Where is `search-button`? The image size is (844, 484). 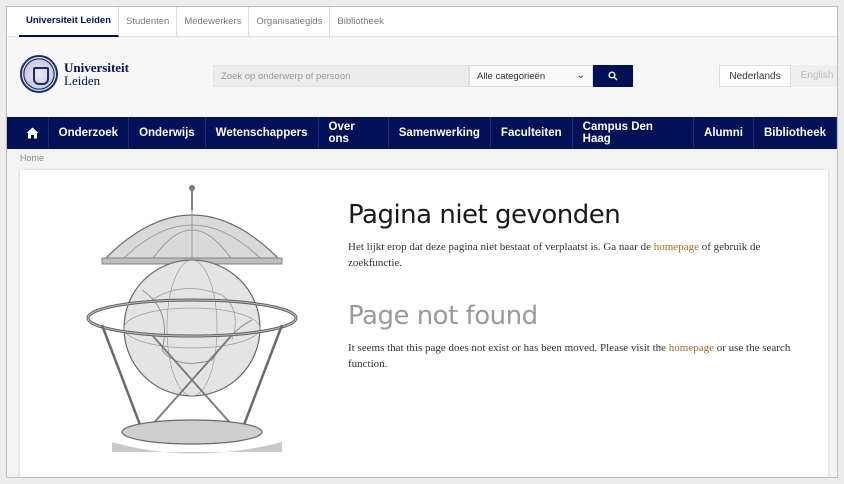 search-button is located at coordinates (613, 76).